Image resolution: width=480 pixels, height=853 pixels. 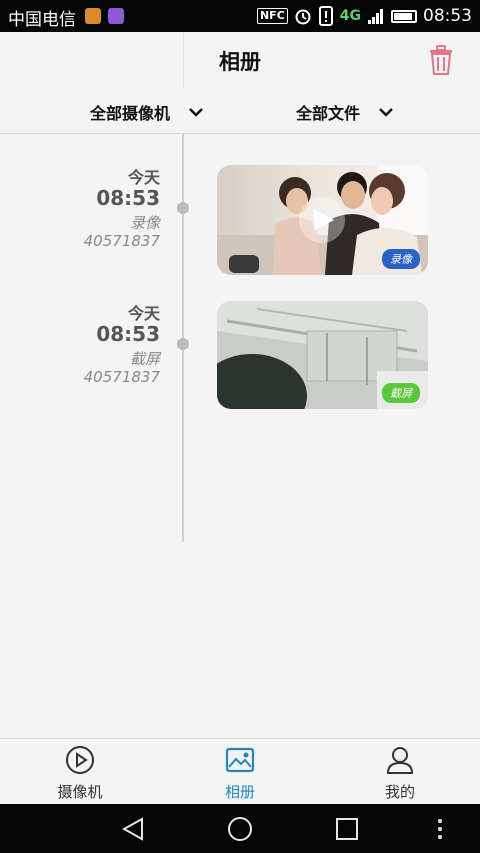 I want to click on filter-bar: 全部摄像机 全部文件, so click(x=240, y=111).